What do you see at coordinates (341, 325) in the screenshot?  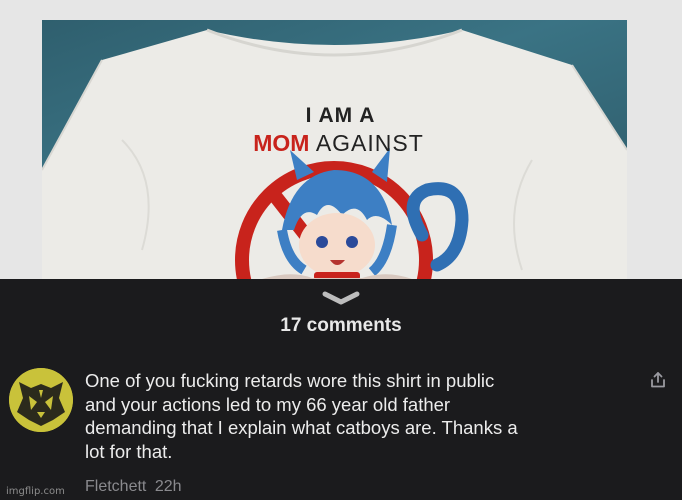 I see `comments-count: 17 comments` at bounding box center [341, 325].